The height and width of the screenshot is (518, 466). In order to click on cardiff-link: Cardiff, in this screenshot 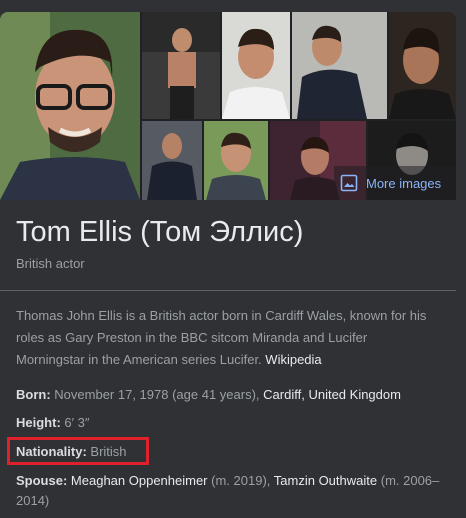, I will do `click(284, 394)`.